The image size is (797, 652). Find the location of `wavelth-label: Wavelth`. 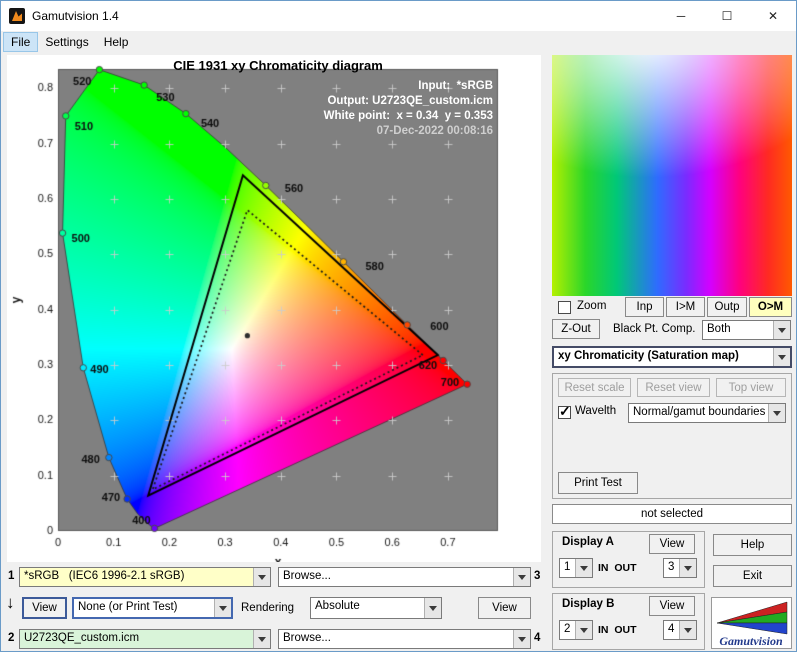

wavelth-label: Wavelth is located at coordinates (596, 411).